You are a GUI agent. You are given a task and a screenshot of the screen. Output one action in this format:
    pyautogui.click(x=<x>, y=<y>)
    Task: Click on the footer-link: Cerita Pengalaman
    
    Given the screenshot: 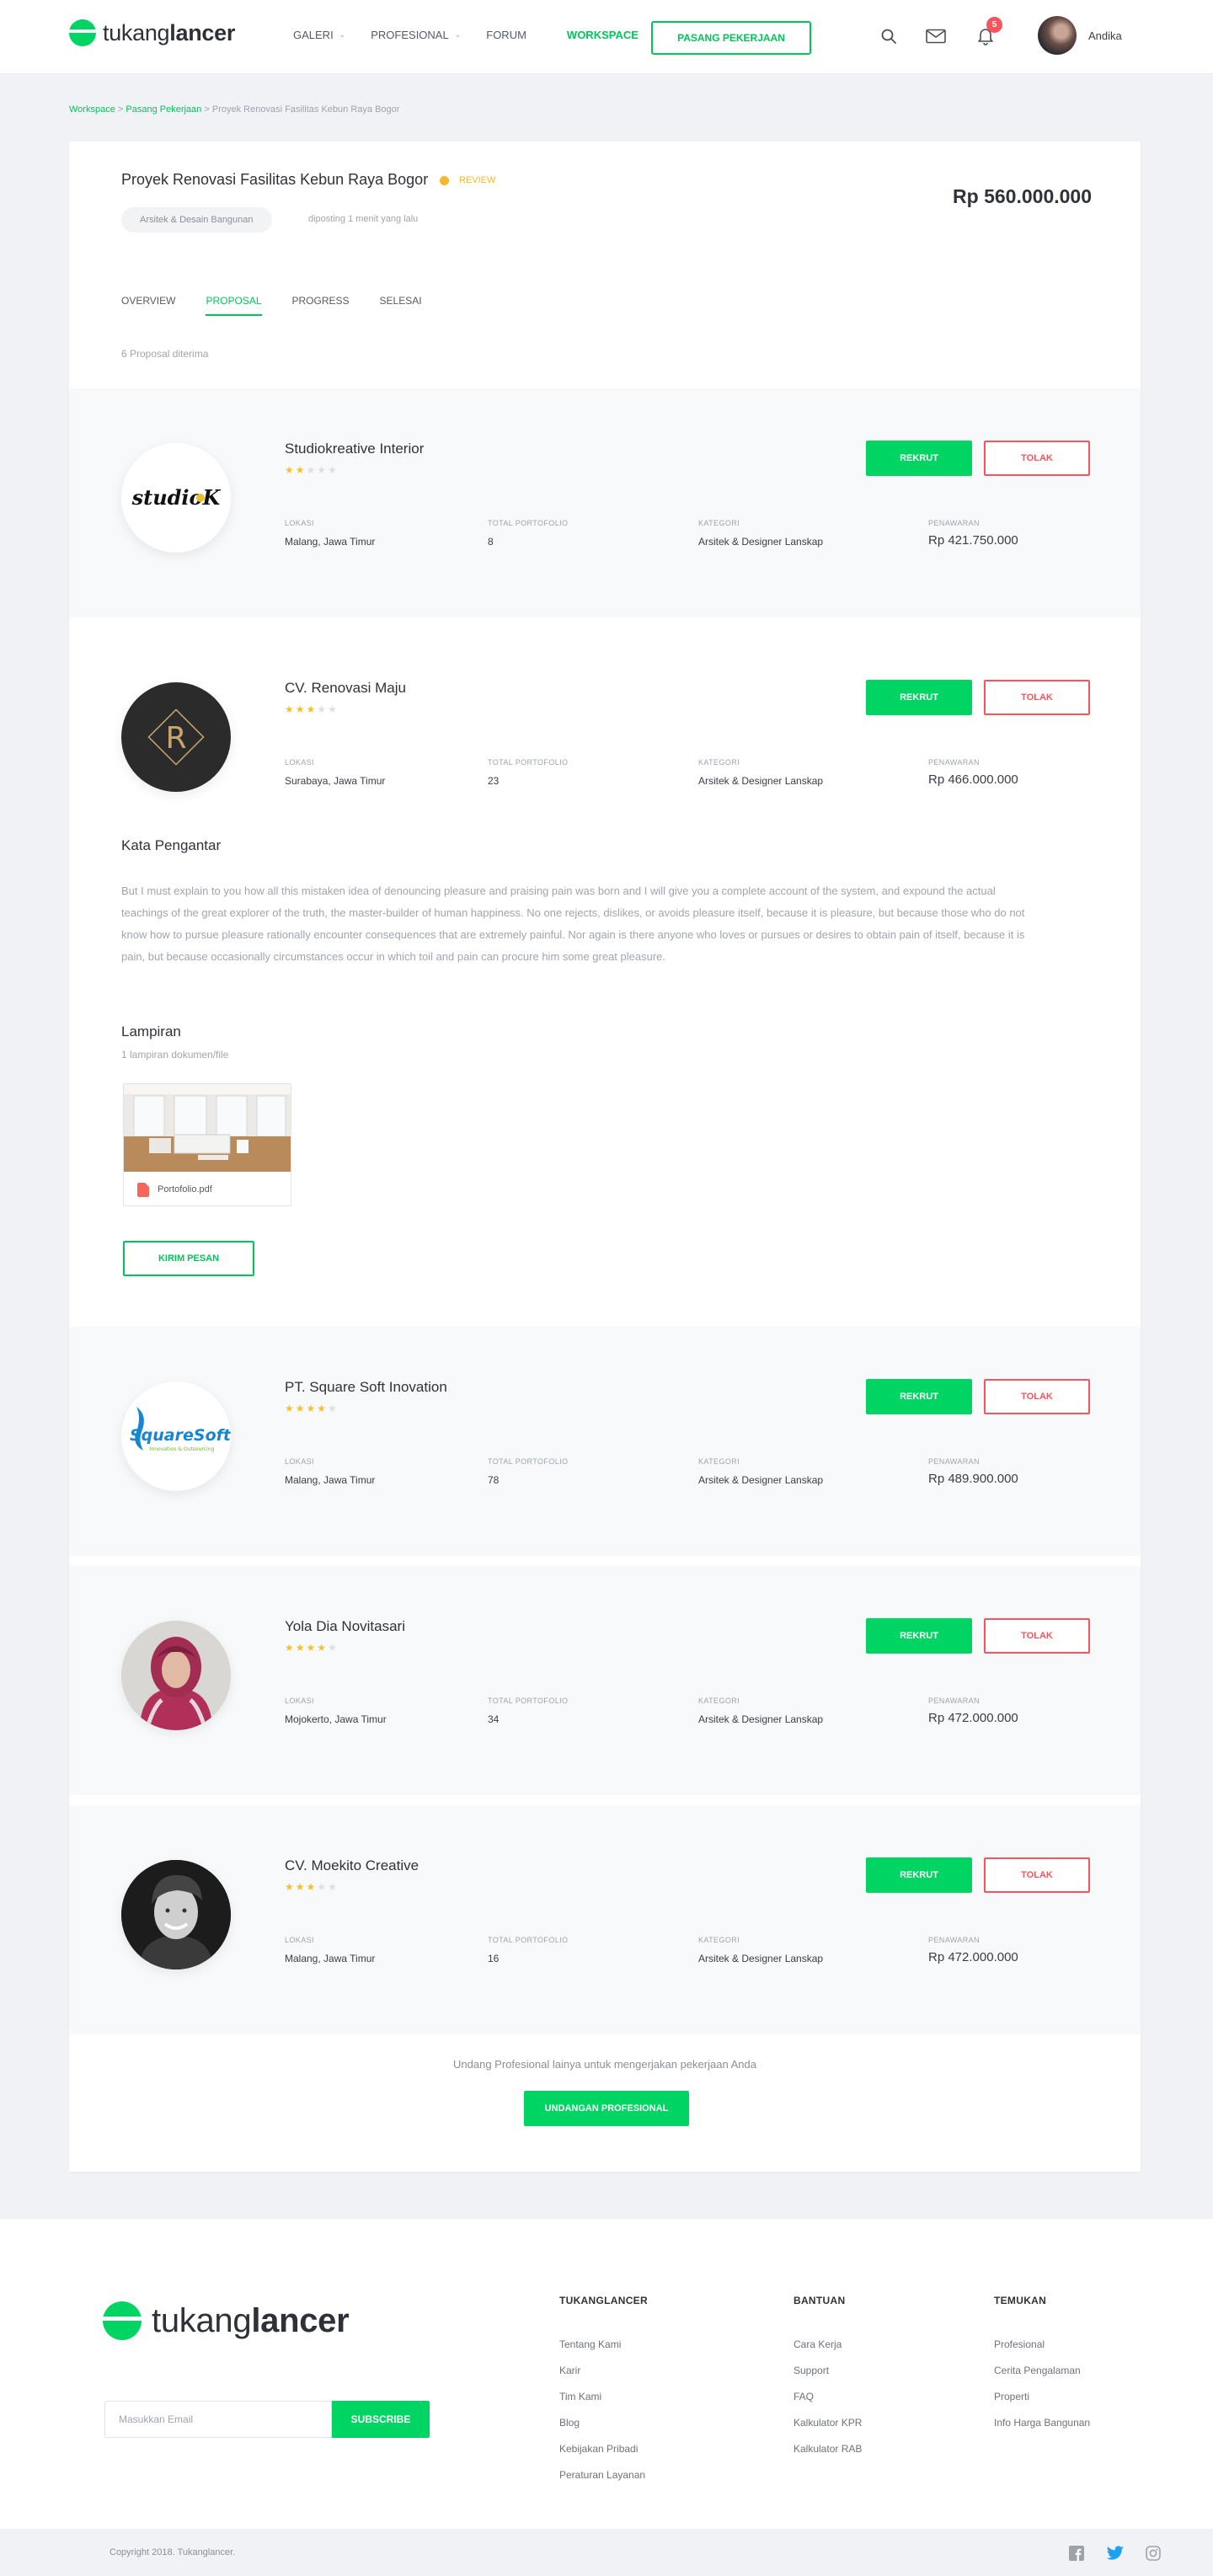 What is the action you would take?
    pyautogui.click(x=1042, y=2370)
    